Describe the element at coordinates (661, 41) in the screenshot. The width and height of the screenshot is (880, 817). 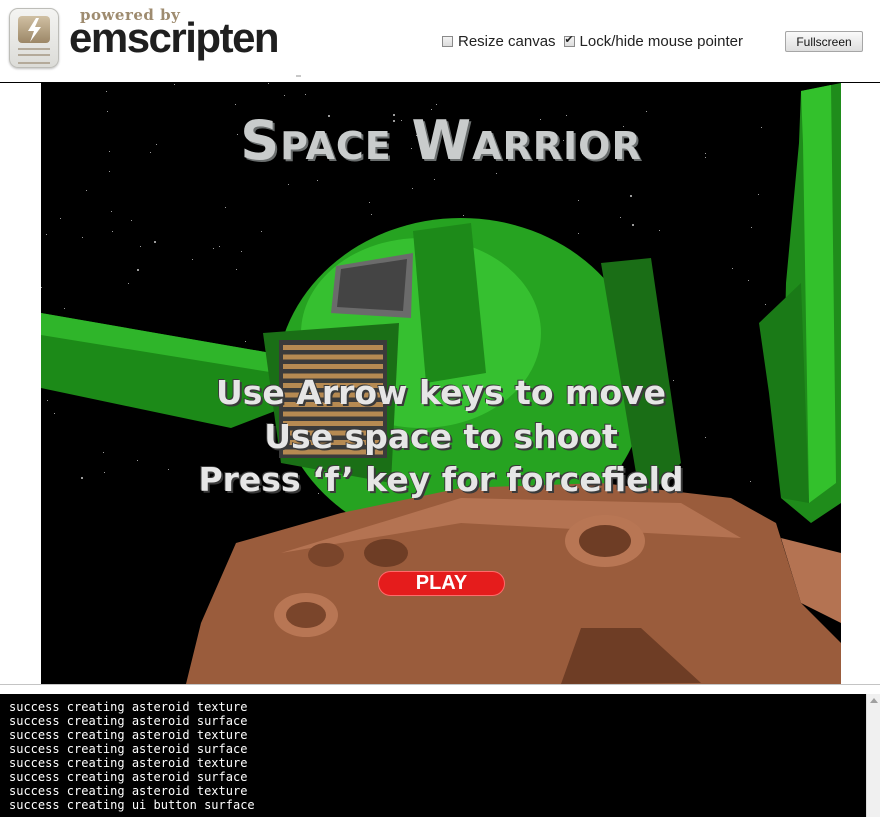
I see `lock-pointer-label: Lock/hide mouse pointer` at that location.